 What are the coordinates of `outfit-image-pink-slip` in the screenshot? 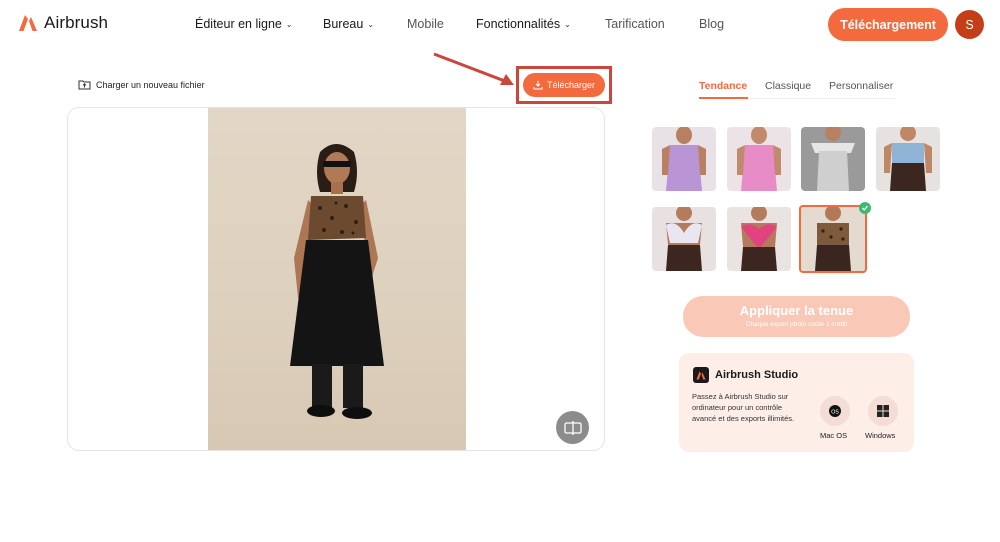 It's located at (759, 159).